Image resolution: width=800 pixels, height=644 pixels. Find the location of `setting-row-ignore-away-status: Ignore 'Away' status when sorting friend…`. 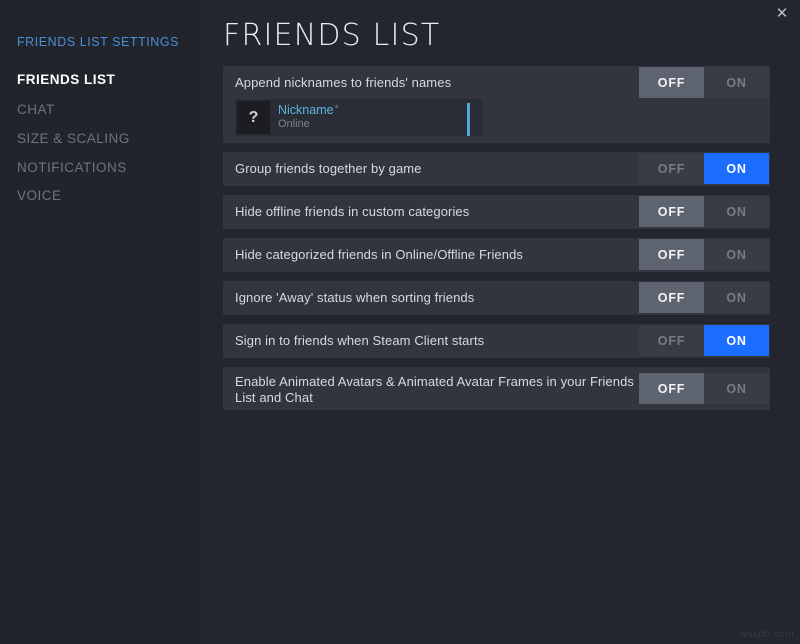

setting-row-ignore-away-status: Ignore 'Away' status when sorting friend… is located at coordinates (496, 298).